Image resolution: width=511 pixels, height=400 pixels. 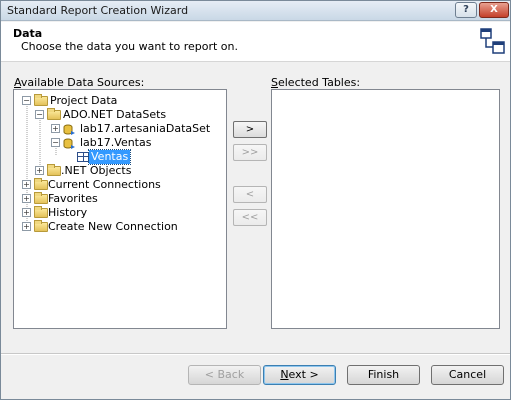 I want to click on finish-button: Finish, so click(x=383, y=375).